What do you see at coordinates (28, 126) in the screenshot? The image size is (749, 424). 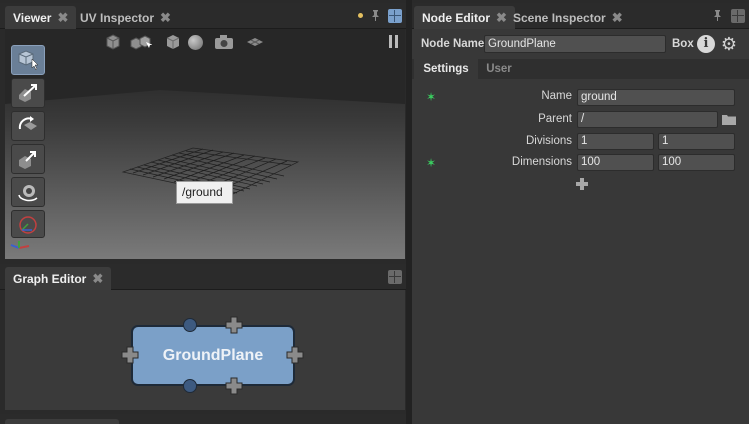 I see `rotate-tool` at bounding box center [28, 126].